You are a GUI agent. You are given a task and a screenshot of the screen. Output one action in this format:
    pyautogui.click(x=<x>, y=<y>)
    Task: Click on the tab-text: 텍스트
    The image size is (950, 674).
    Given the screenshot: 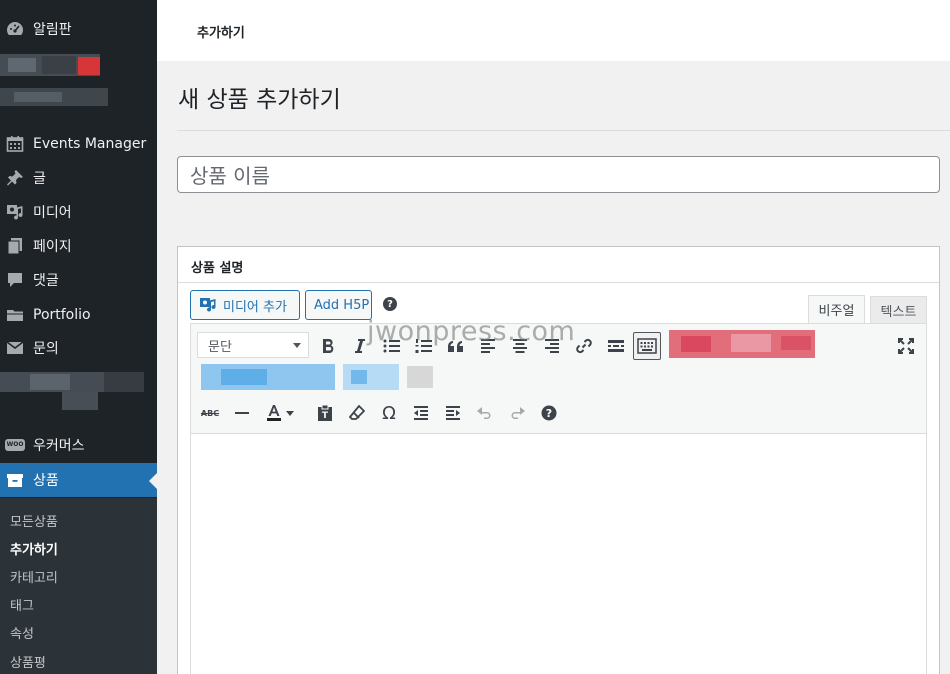 What is the action you would take?
    pyautogui.click(x=898, y=310)
    